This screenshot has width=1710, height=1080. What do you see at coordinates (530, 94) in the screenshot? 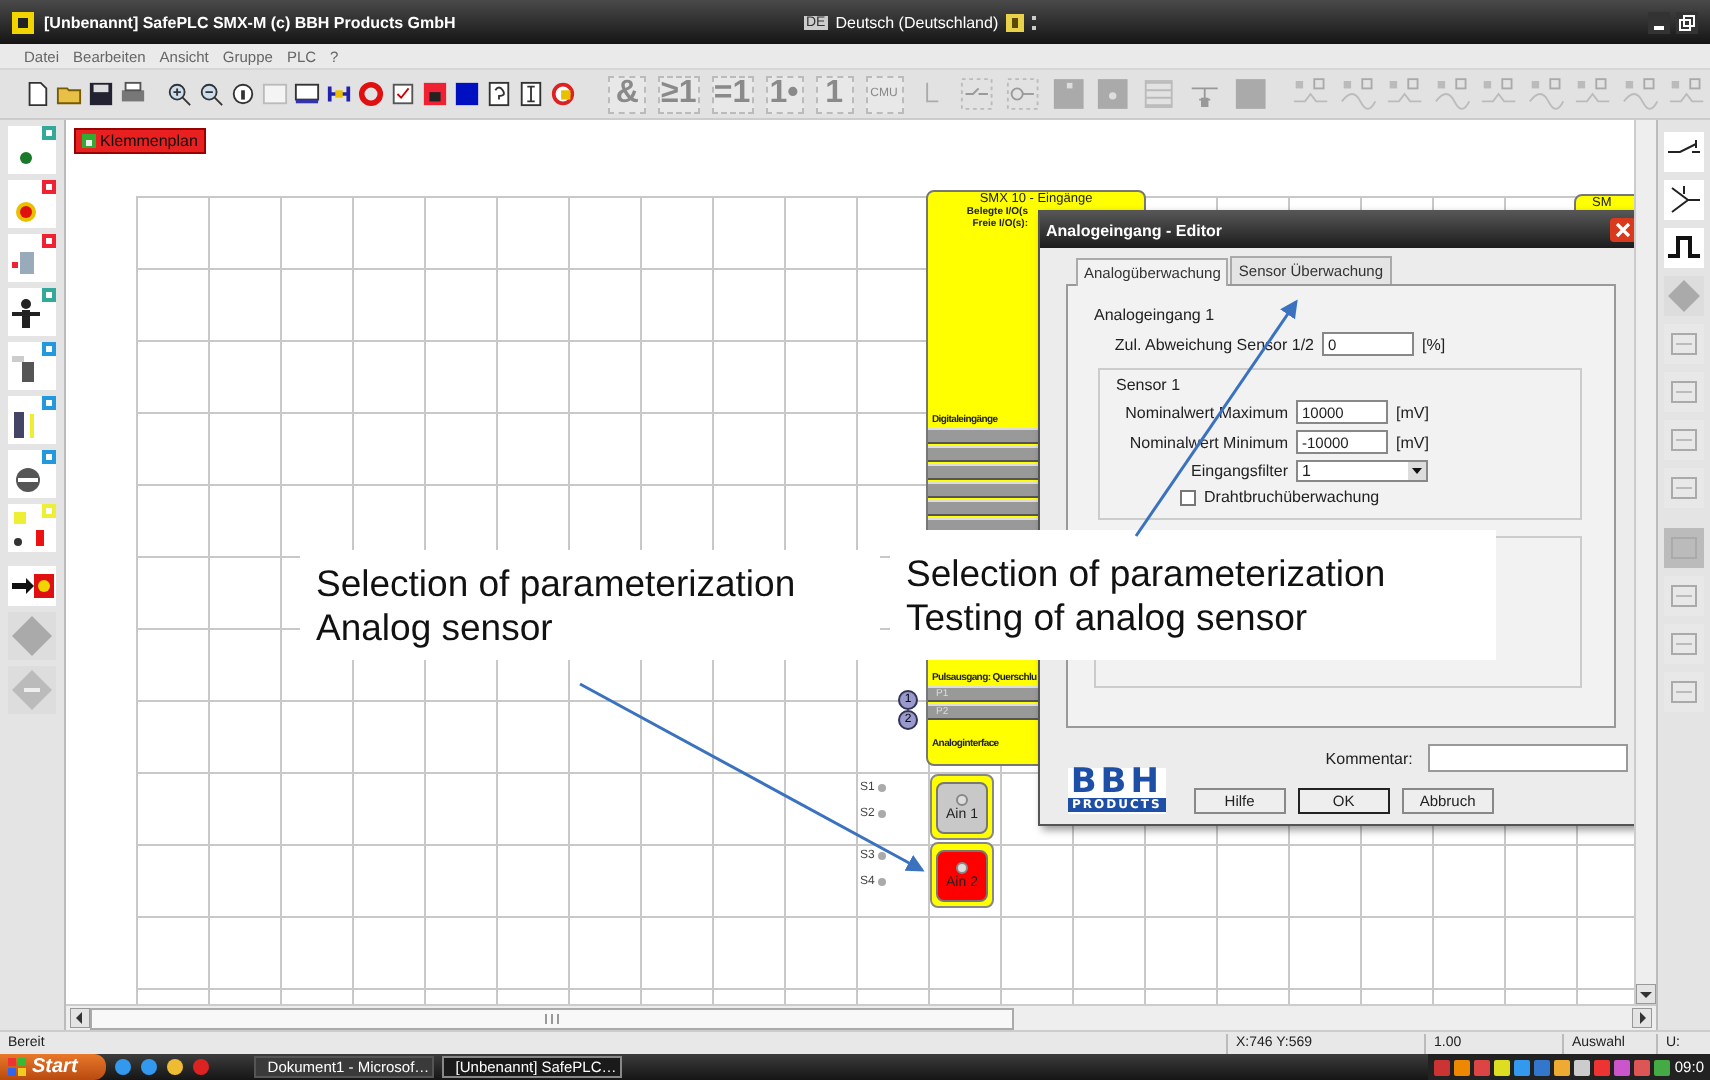
I see `text-icon` at bounding box center [530, 94].